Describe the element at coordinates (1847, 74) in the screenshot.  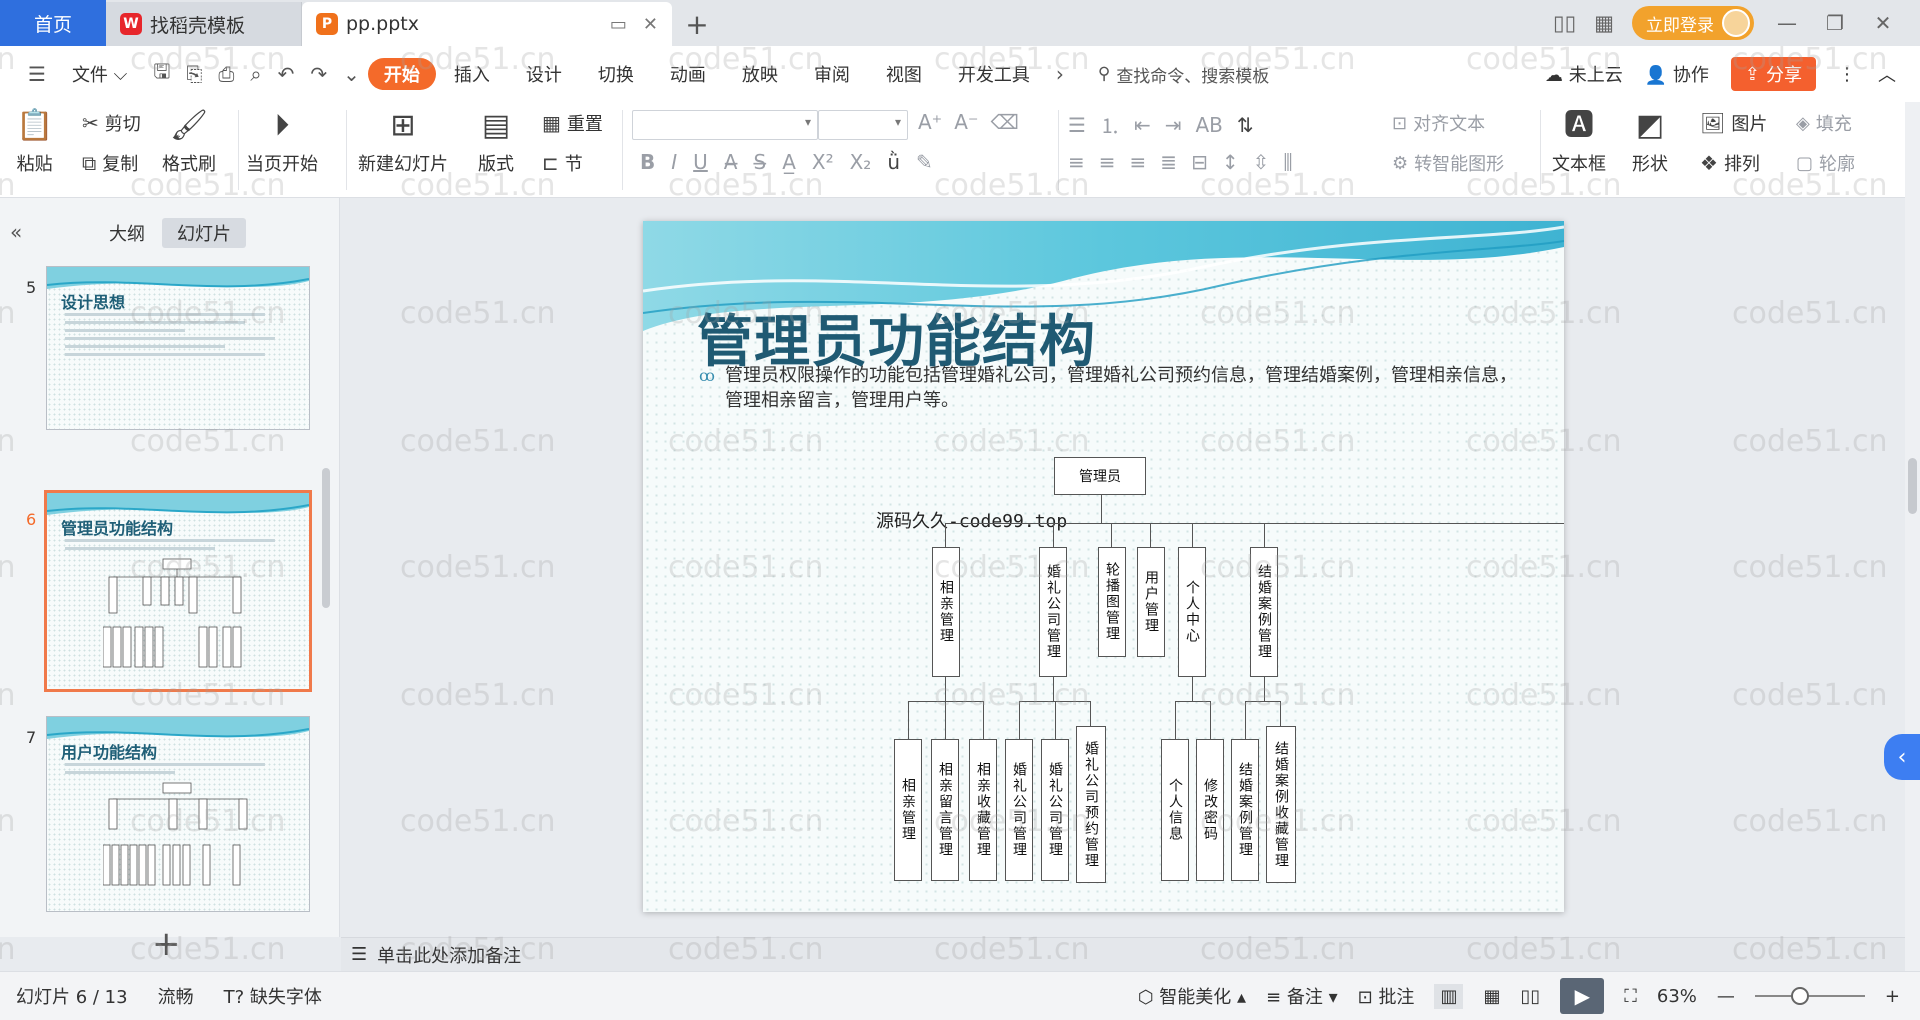
I see `more-options-icon: ⋮` at that location.